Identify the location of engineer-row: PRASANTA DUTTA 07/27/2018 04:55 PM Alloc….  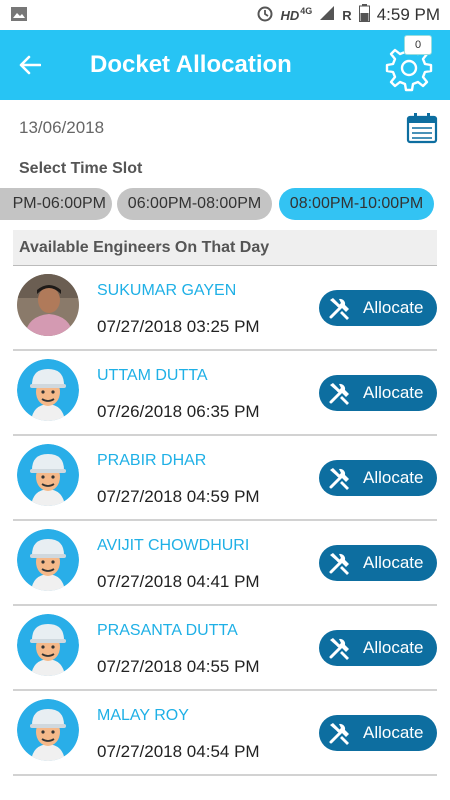
(225, 648).